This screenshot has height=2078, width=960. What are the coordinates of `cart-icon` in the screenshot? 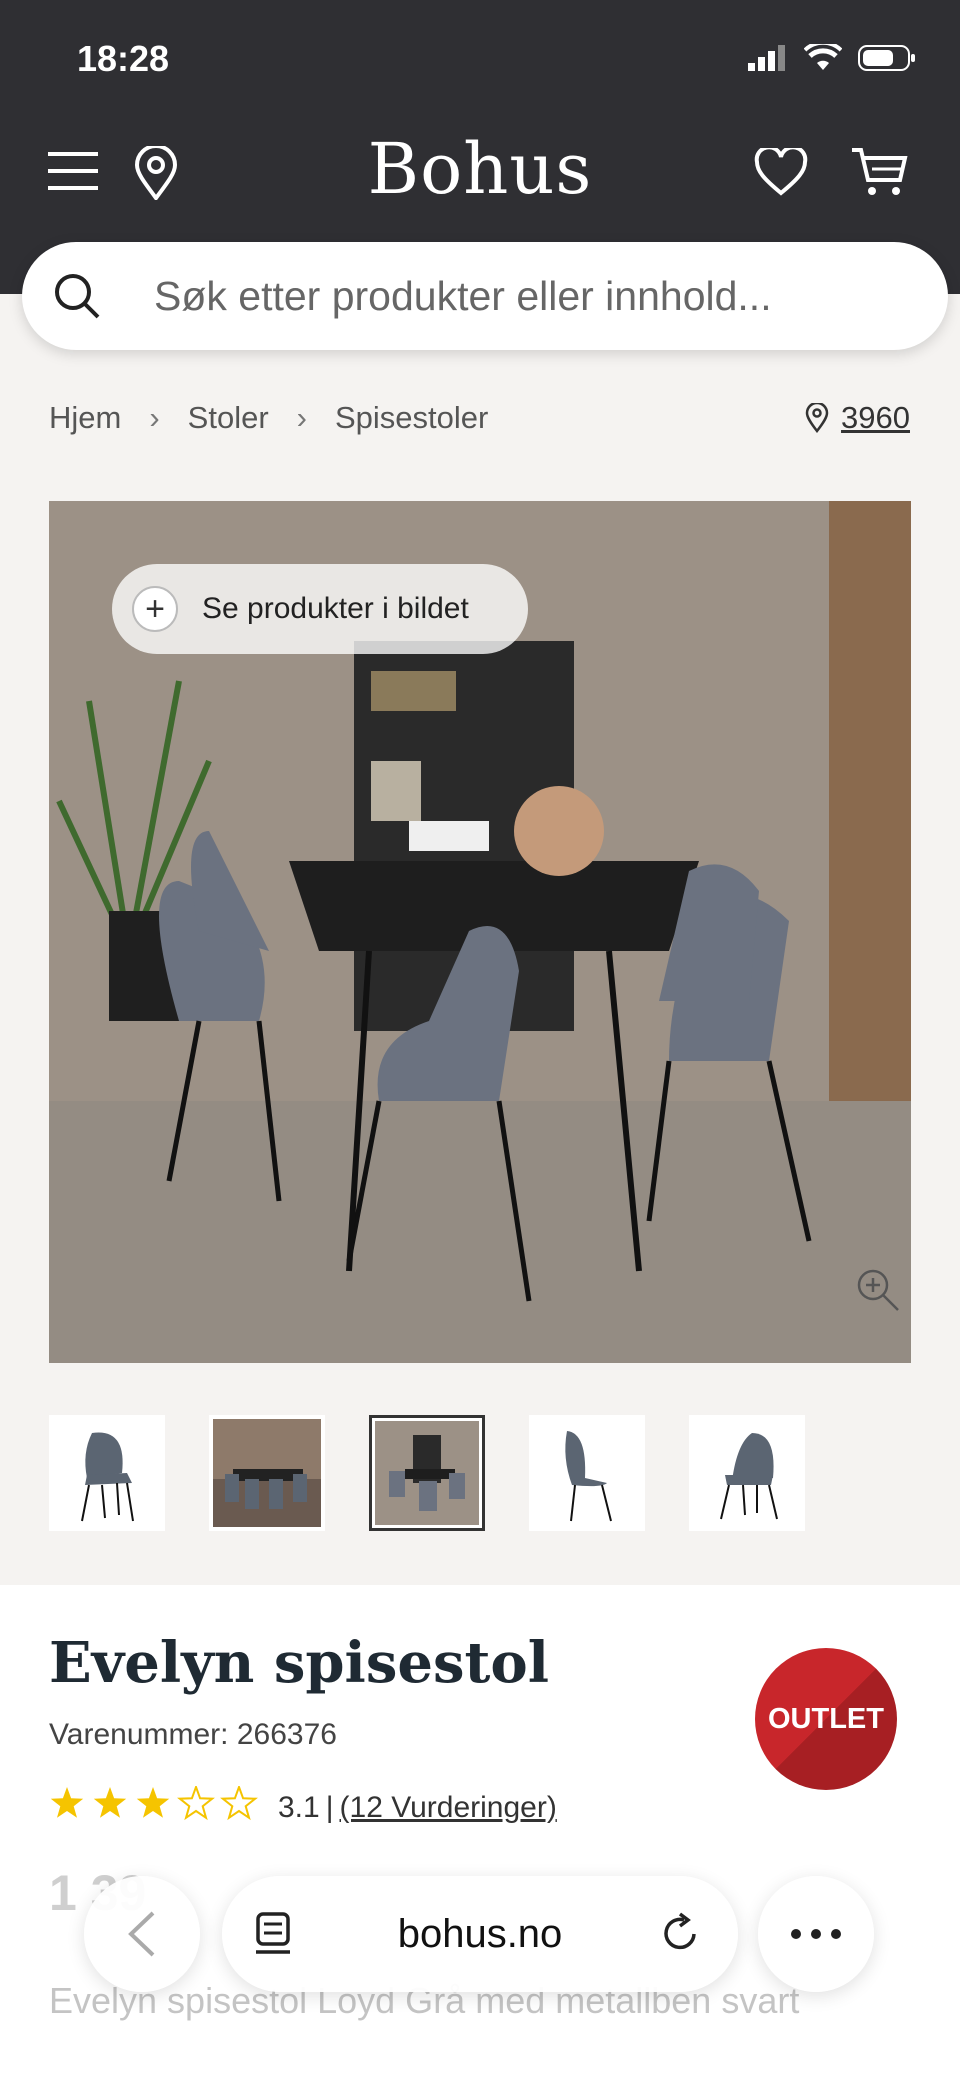 It's located at (879, 172).